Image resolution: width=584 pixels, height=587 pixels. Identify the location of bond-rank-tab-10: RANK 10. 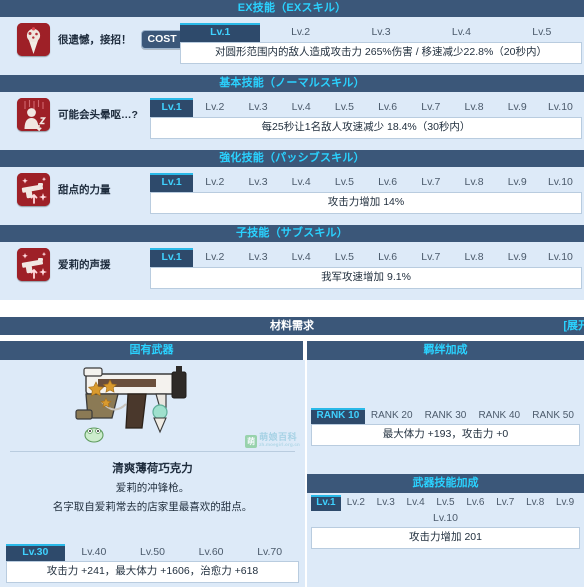
(338, 416).